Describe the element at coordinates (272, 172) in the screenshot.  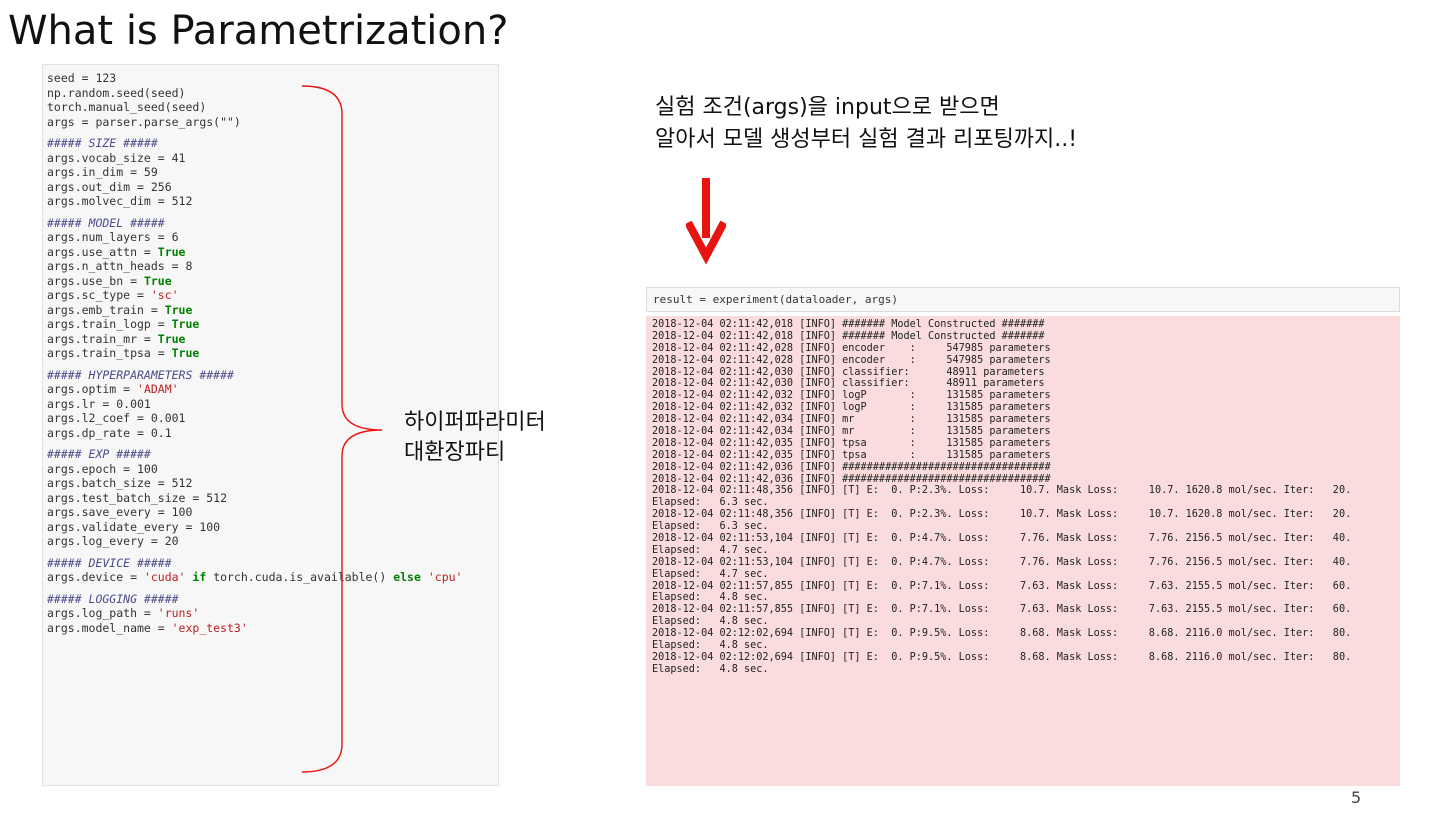
I see `code-line: args.in_dim = 59` at that location.